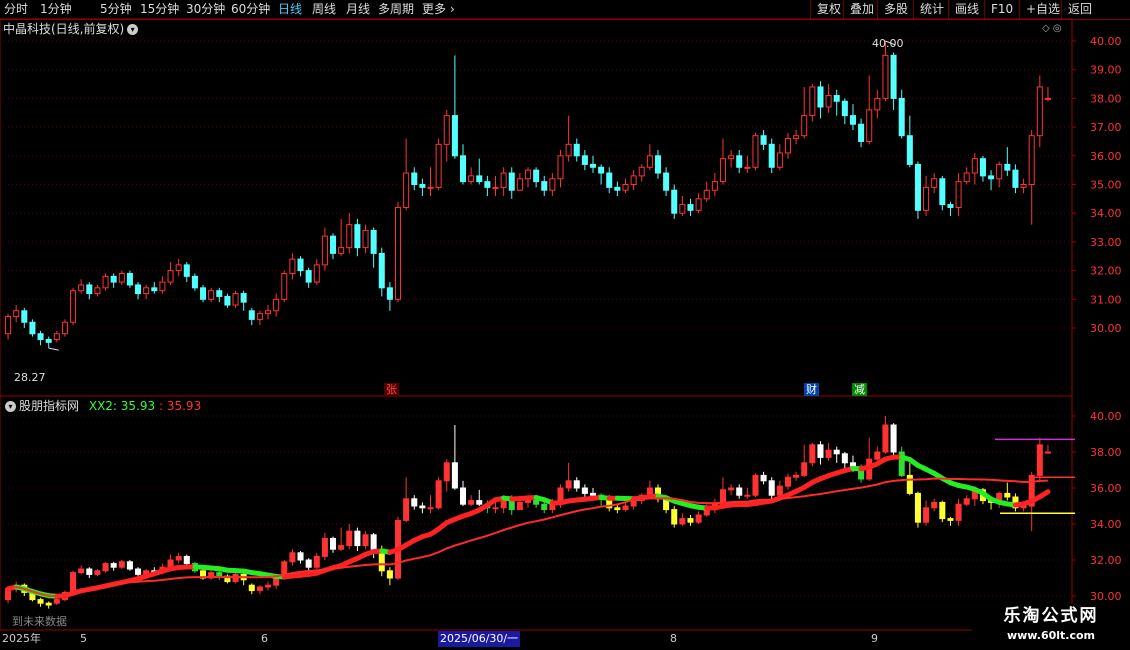 The width and height of the screenshot is (1130, 650). Describe the element at coordinates (53, 349) in the screenshot. I see `low-marker-line` at that location.